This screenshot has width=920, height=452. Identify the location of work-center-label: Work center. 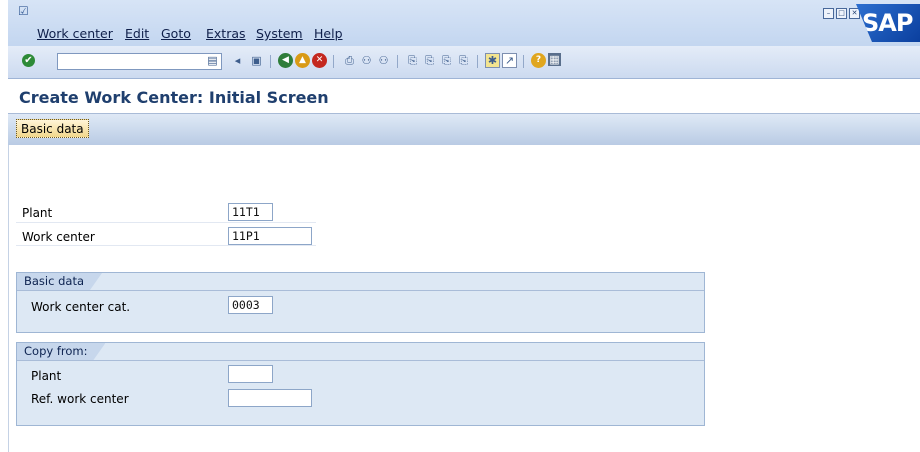
(58, 237).